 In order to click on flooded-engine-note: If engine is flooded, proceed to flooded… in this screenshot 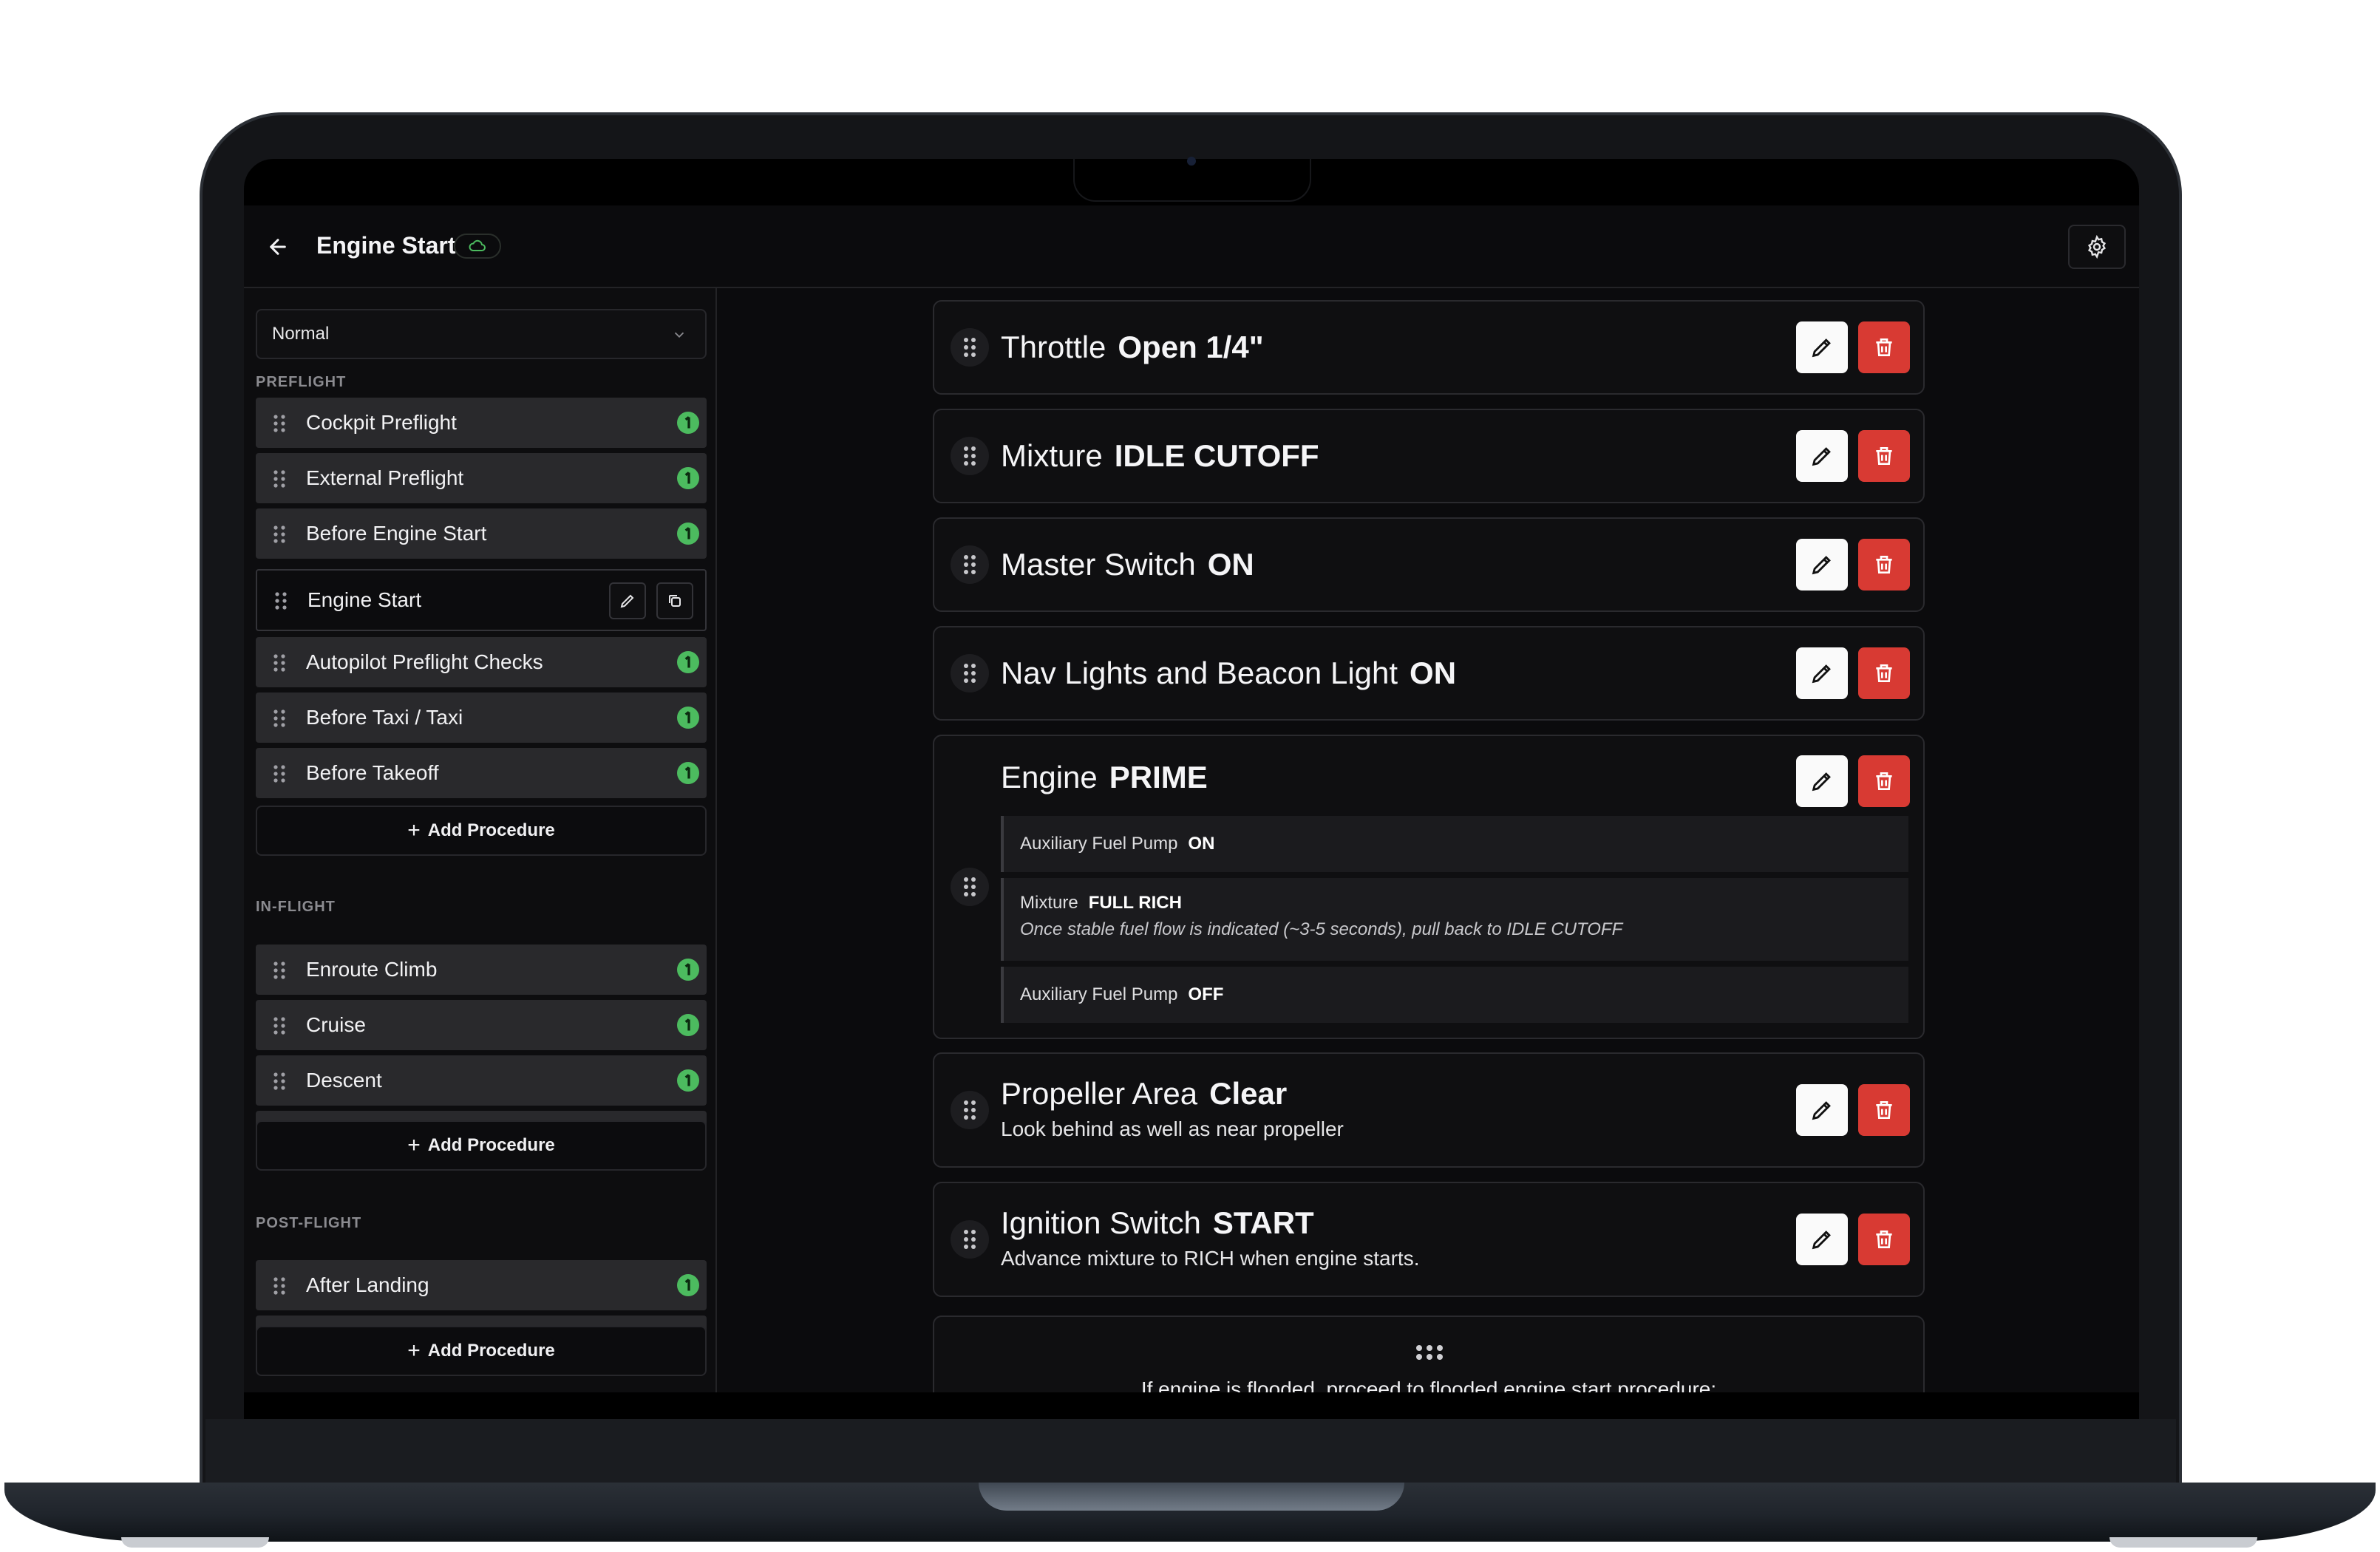, I will do `click(1428, 1385)`.